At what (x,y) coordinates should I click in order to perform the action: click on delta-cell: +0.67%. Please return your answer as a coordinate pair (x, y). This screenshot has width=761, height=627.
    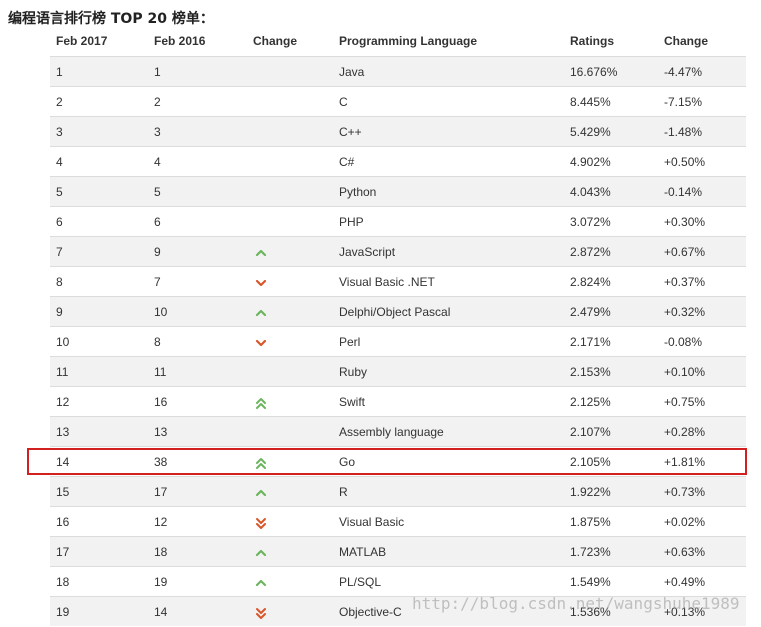
    Looking at the image, I should click on (685, 252).